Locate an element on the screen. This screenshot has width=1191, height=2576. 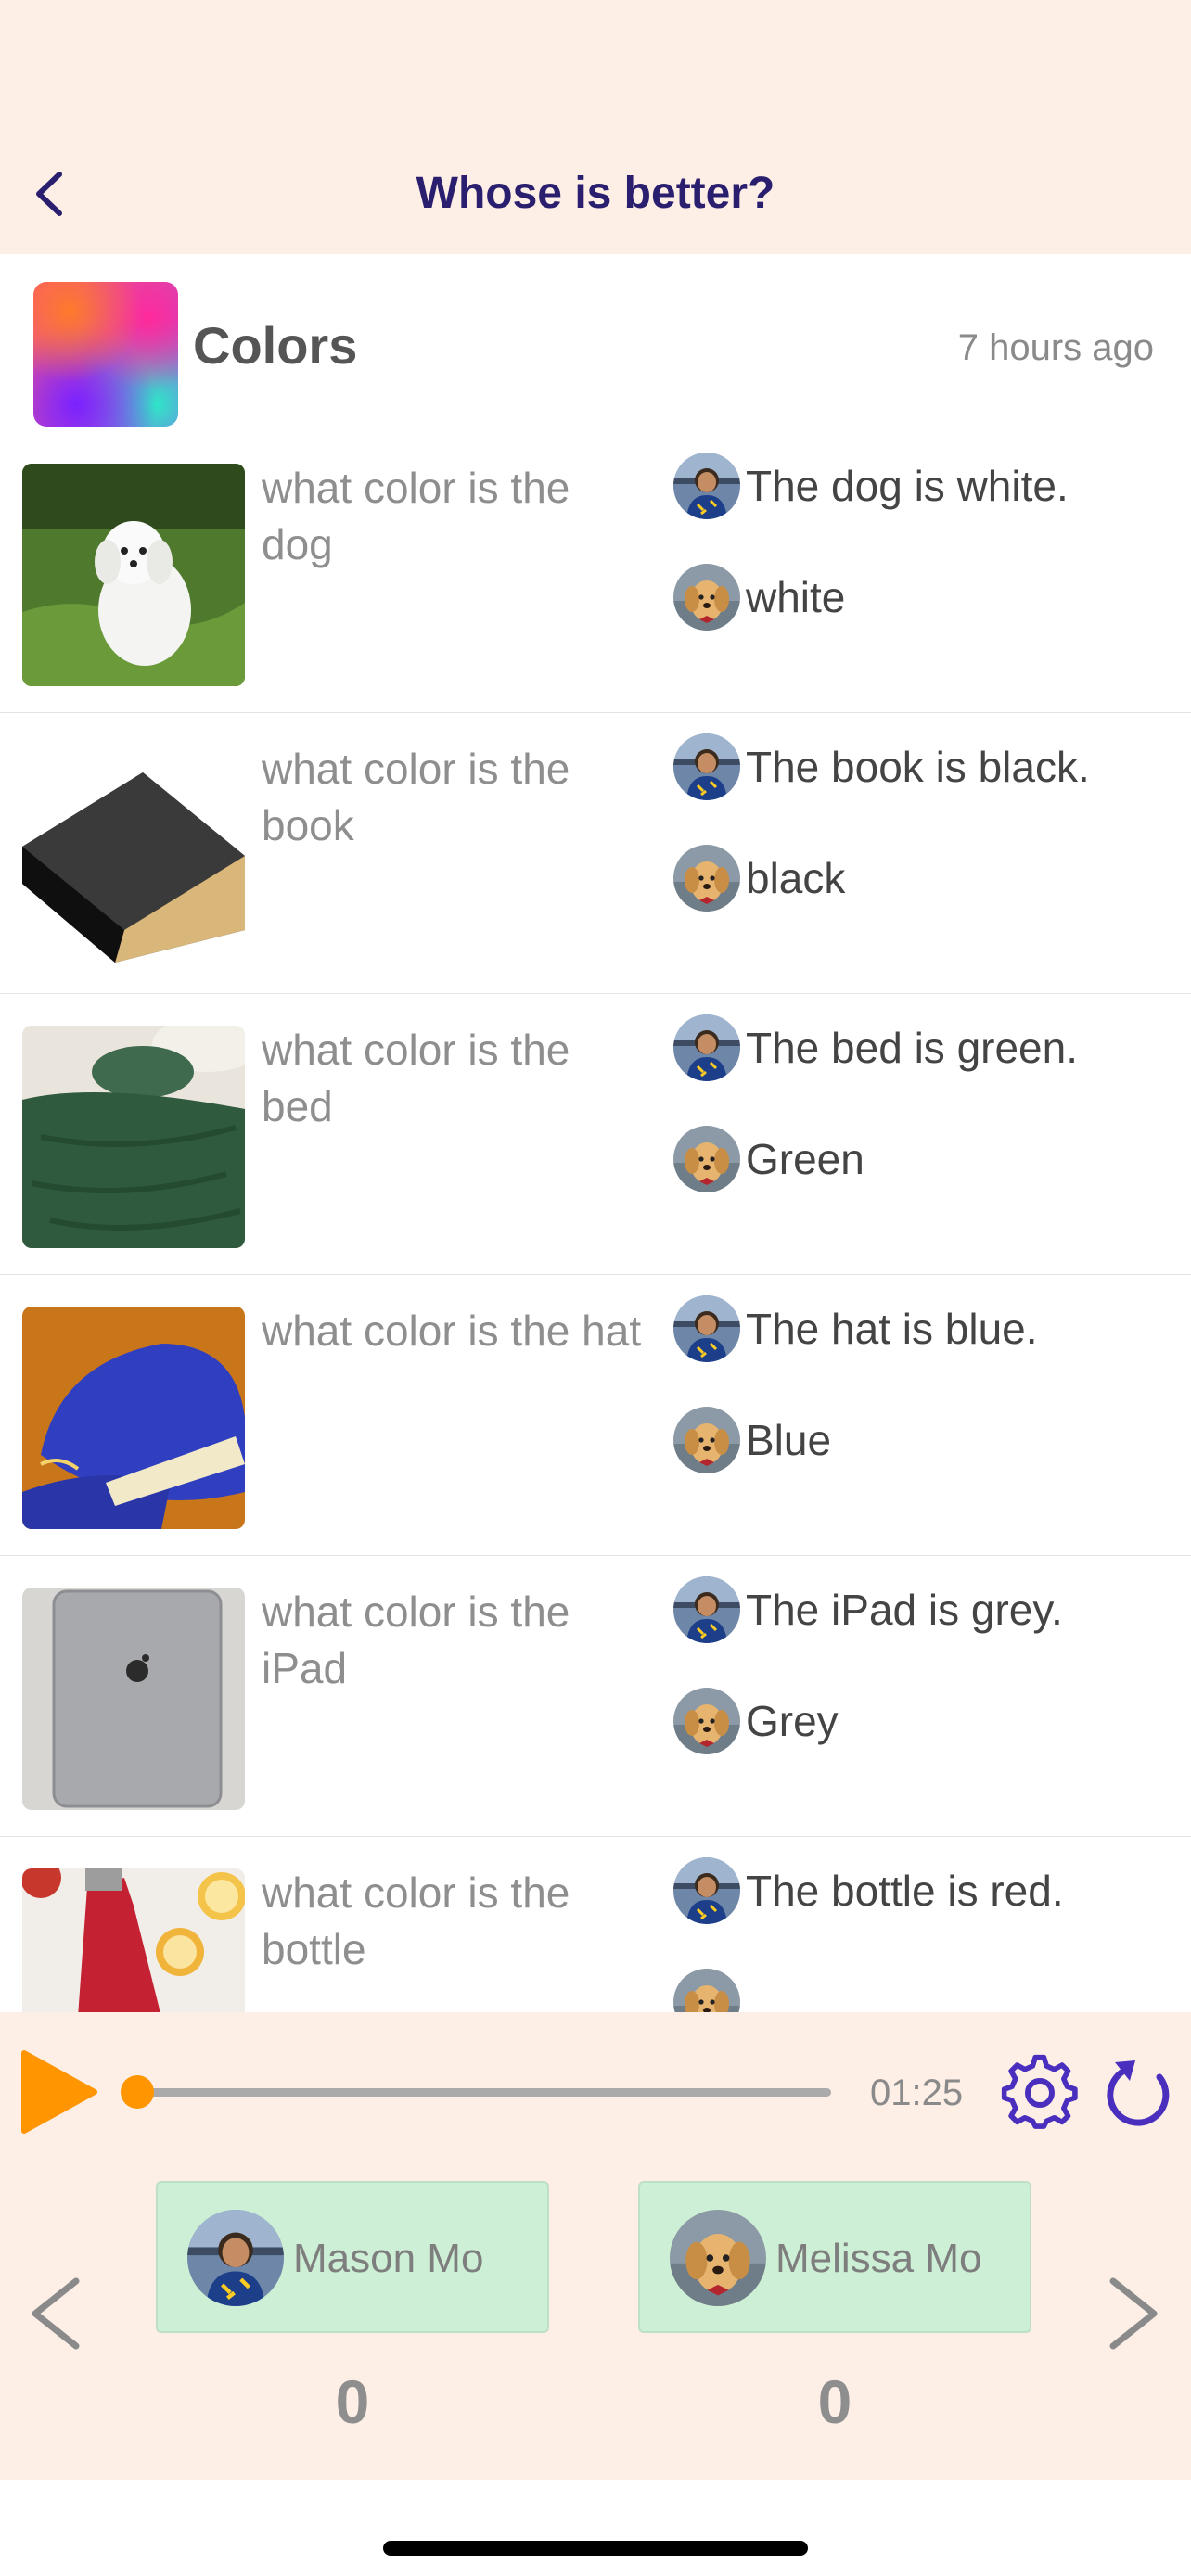
lesson-title: Colors is located at coordinates (275, 345).